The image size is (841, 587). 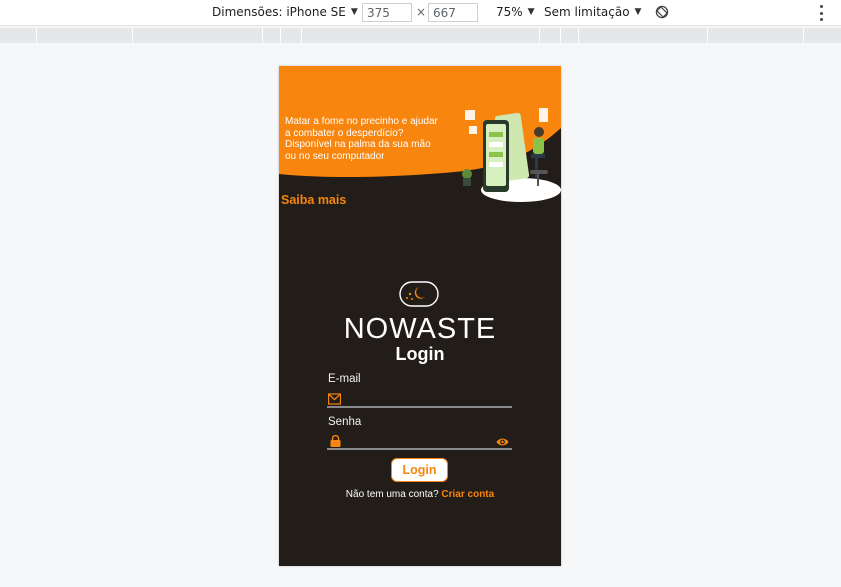 What do you see at coordinates (344, 133) in the screenshot?
I see `hero-line: a combater o desperdício?` at bounding box center [344, 133].